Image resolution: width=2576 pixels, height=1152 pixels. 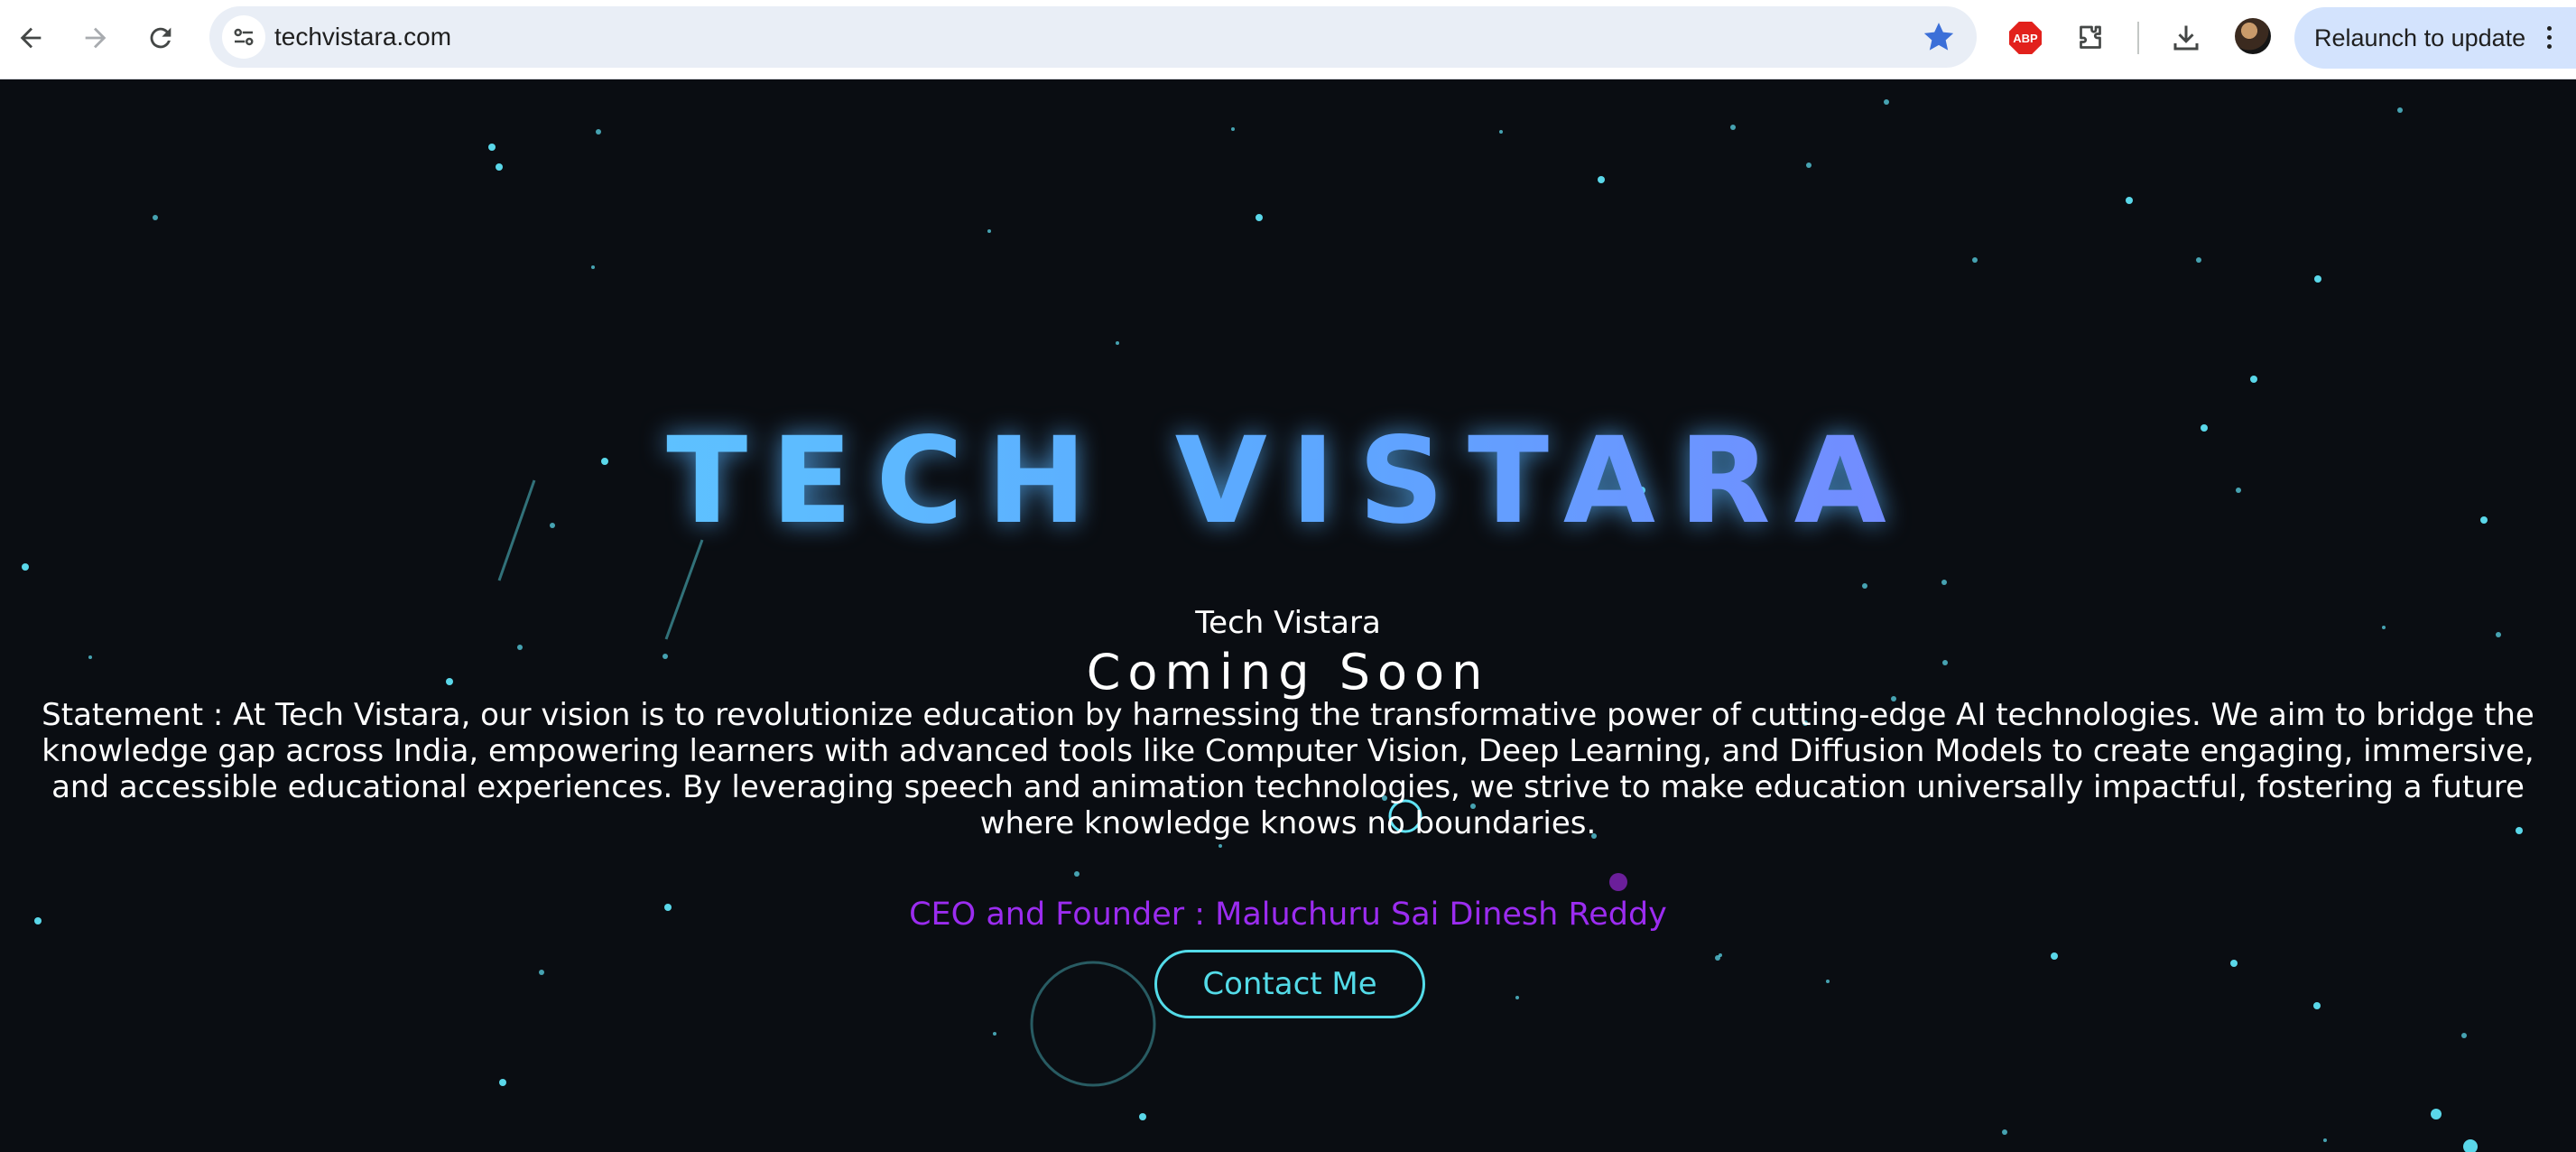 I want to click on extensions-icon, so click(x=2090, y=37).